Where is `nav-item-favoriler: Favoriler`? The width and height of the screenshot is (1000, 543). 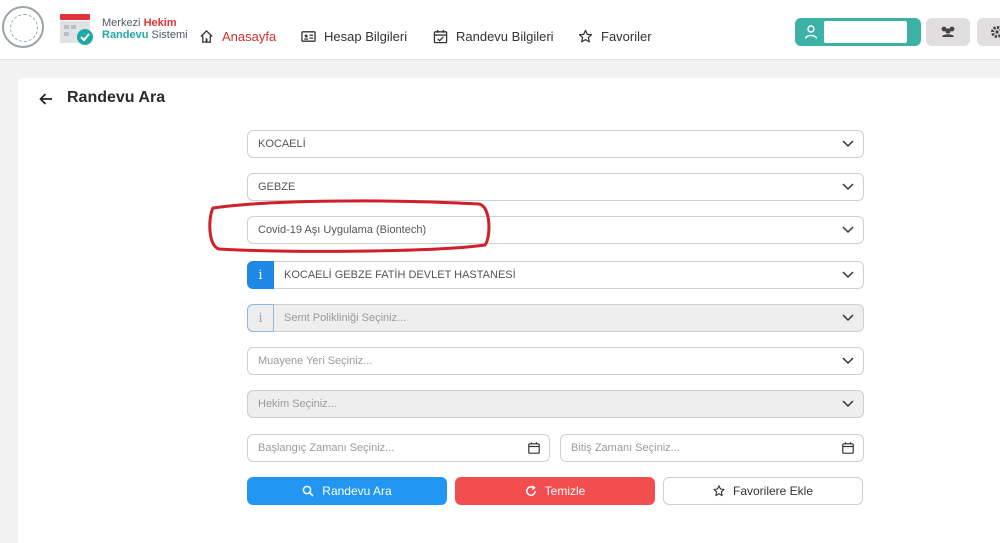
nav-item-favoriler: Favoriler is located at coordinates (615, 36).